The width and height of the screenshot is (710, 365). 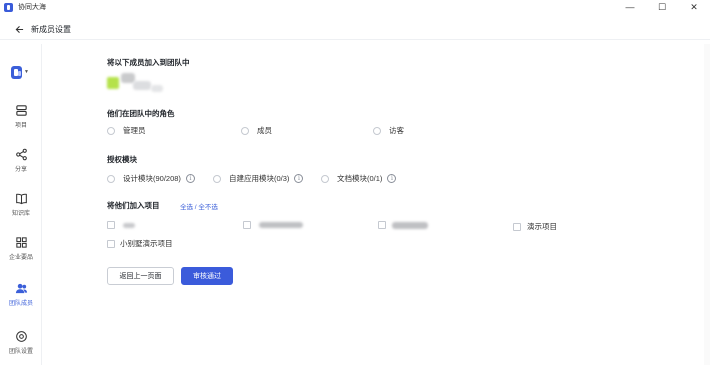 I want to click on sidebar-item-label: 知识库, so click(x=20, y=214).